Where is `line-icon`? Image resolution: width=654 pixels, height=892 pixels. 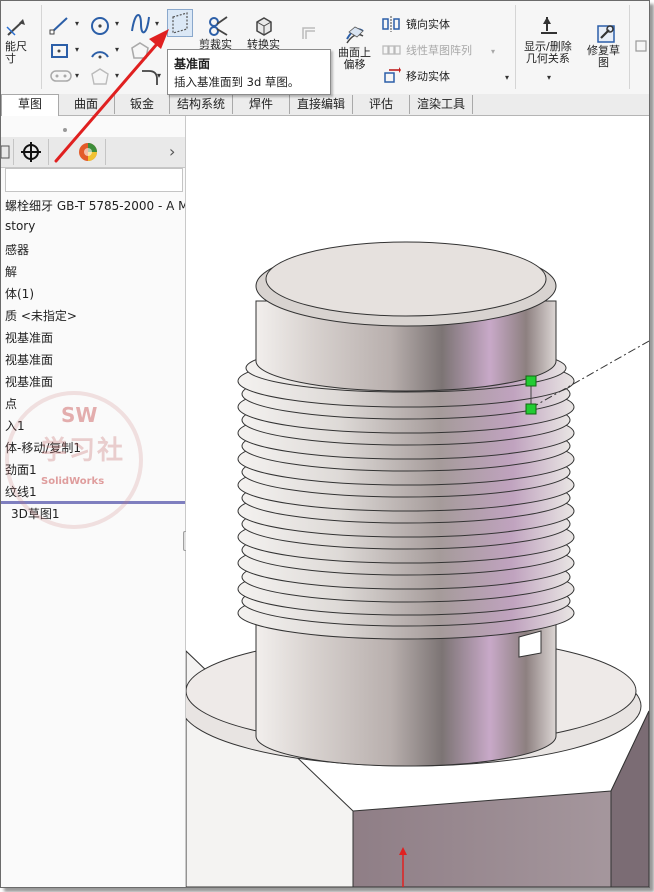 line-icon is located at coordinates (60, 25).